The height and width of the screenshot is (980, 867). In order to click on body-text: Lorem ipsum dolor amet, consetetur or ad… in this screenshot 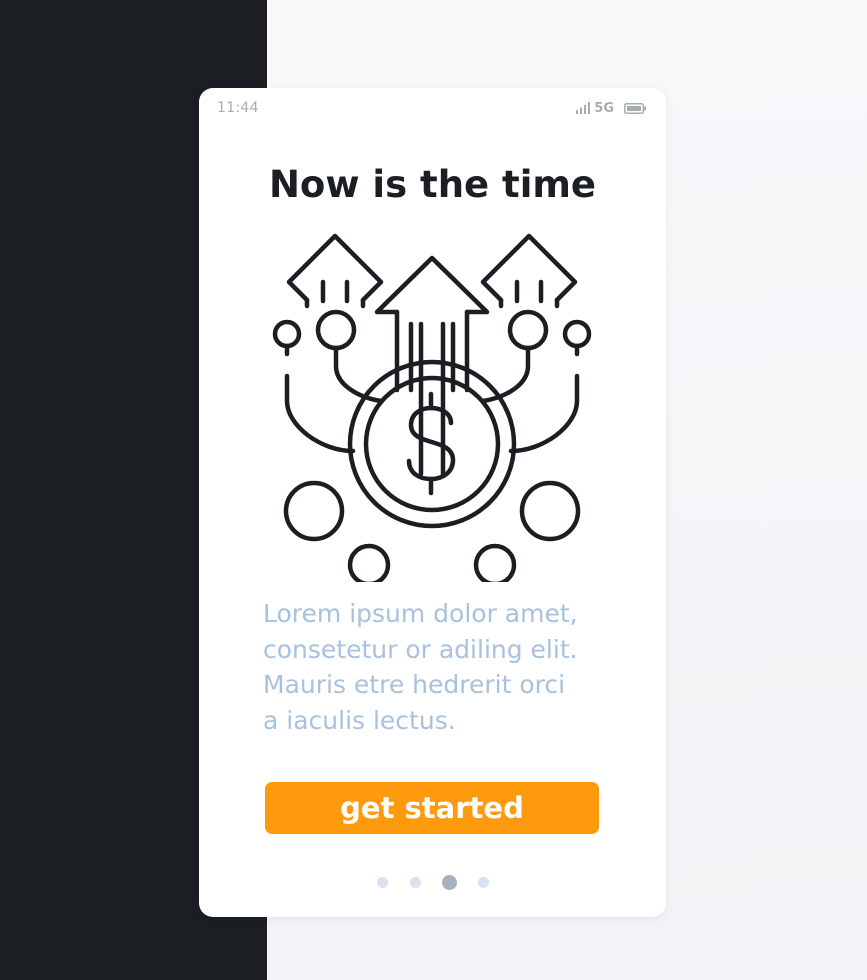, I will do `click(443, 667)`.